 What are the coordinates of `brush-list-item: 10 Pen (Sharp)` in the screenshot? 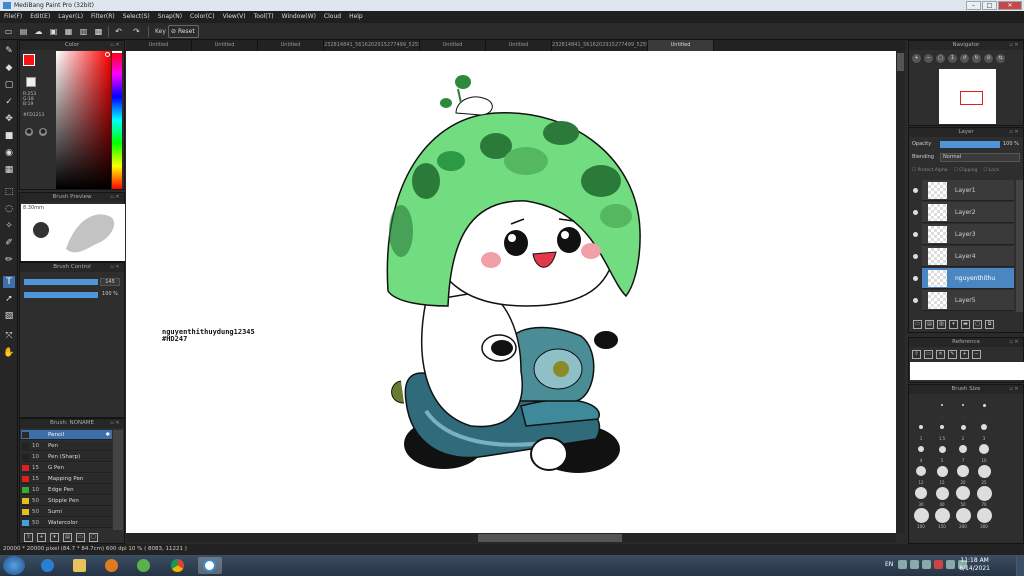 It's located at (66, 457).